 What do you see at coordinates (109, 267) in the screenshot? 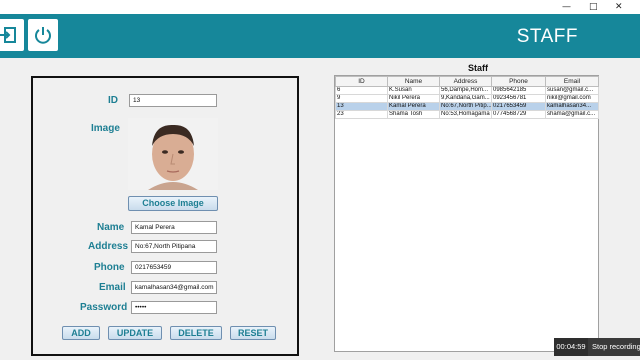
I see `phone-label: Phone` at bounding box center [109, 267].